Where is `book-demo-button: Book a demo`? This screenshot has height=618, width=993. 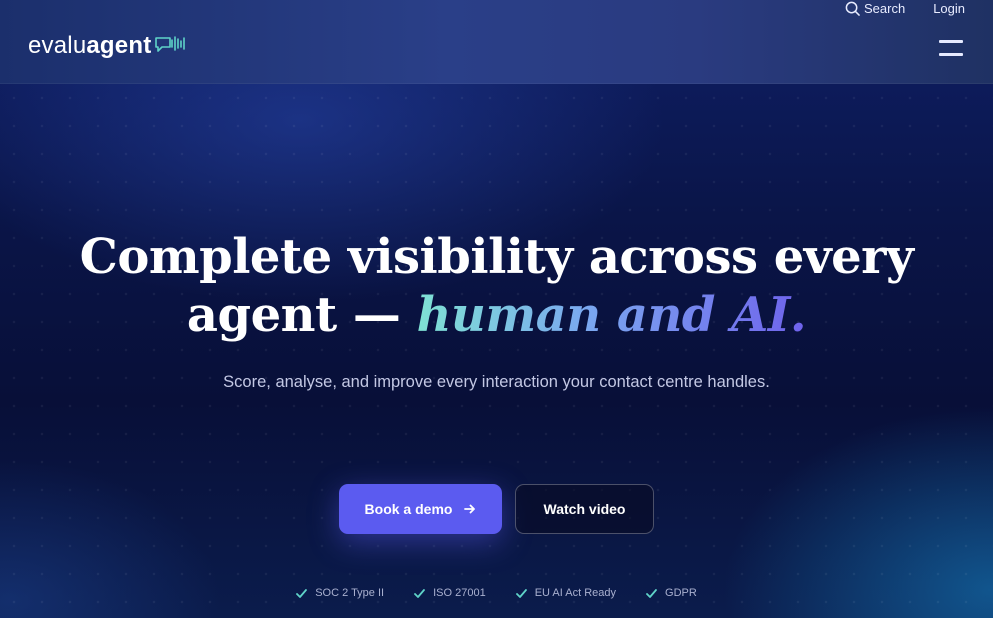 book-demo-button: Book a demo is located at coordinates (420, 509).